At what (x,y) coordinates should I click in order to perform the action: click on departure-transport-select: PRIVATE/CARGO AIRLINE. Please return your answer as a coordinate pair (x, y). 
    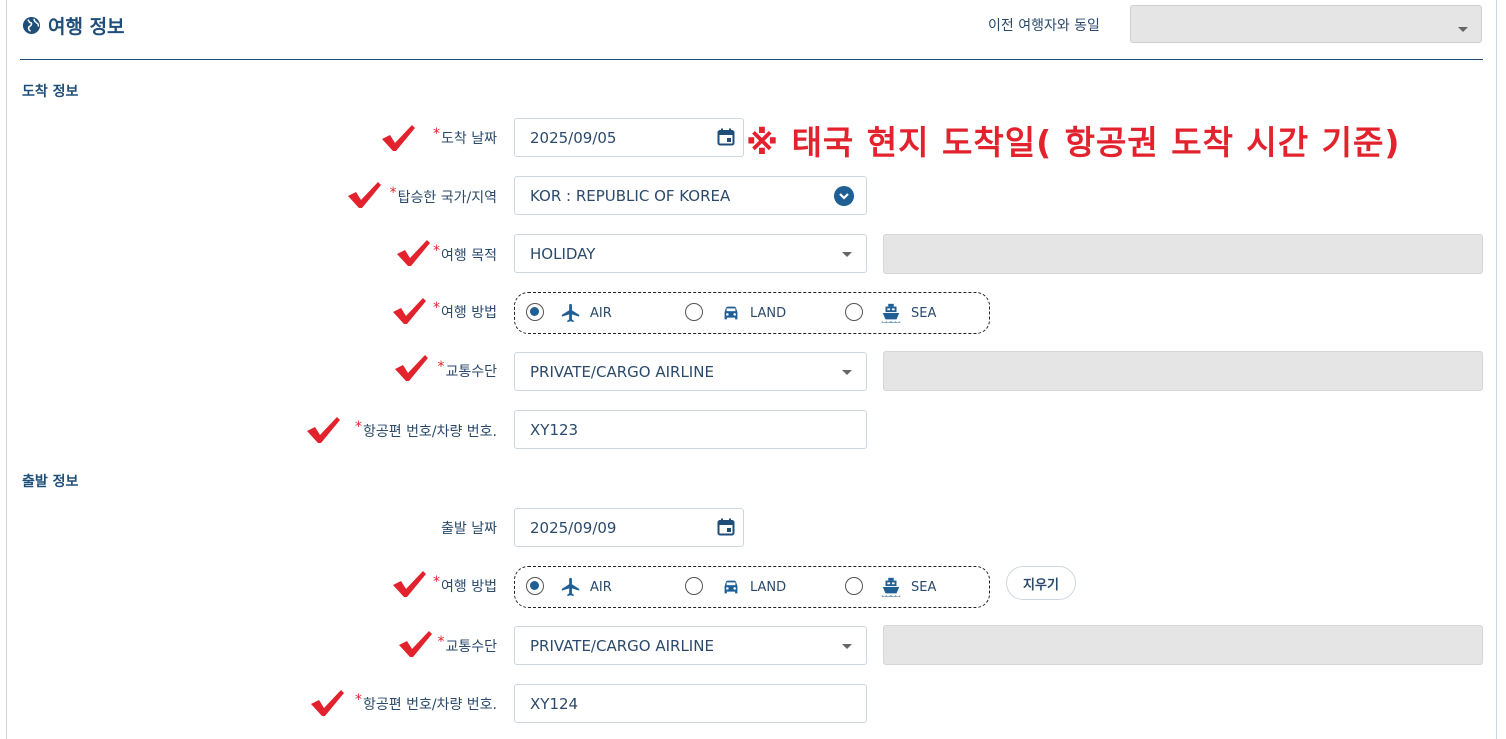
    Looking at the image, I should click on (690, 645).